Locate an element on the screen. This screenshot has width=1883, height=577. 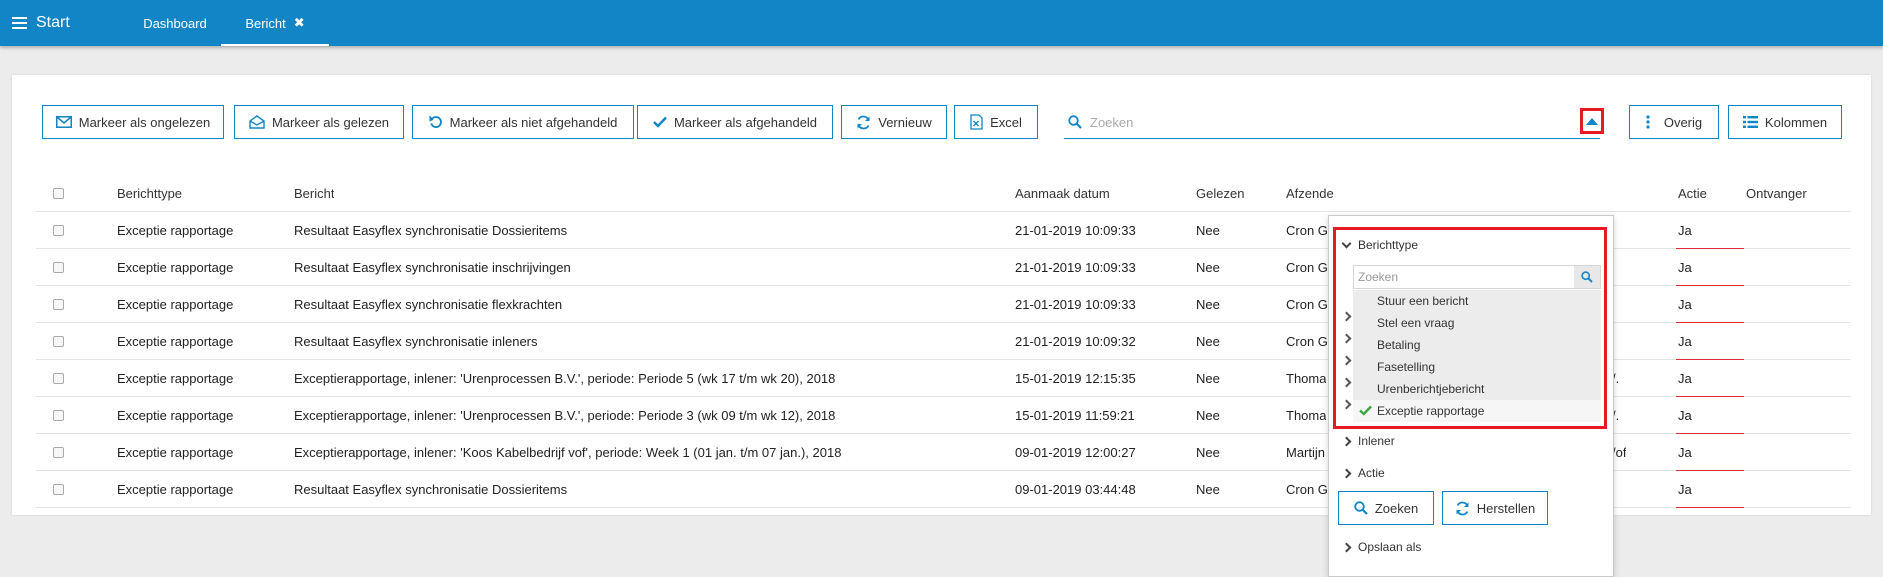
header-bericht: Bericht is located at coordinates (314, 193).